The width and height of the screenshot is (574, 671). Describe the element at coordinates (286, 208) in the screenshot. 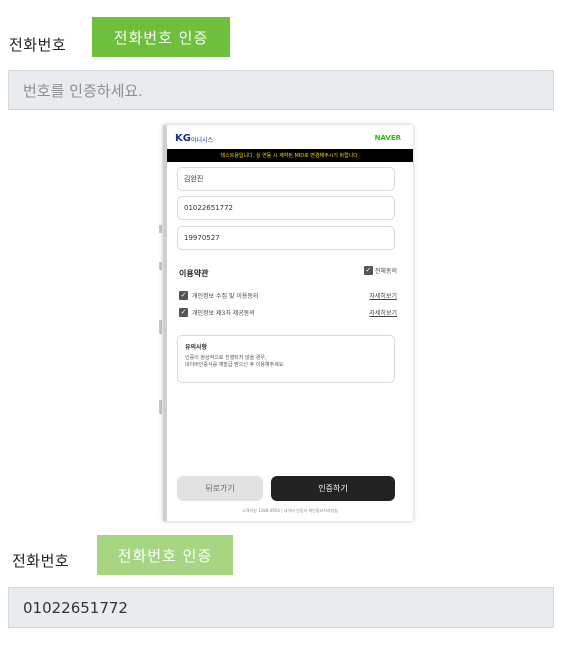

I see `phone-field: 01022651772` at that location.